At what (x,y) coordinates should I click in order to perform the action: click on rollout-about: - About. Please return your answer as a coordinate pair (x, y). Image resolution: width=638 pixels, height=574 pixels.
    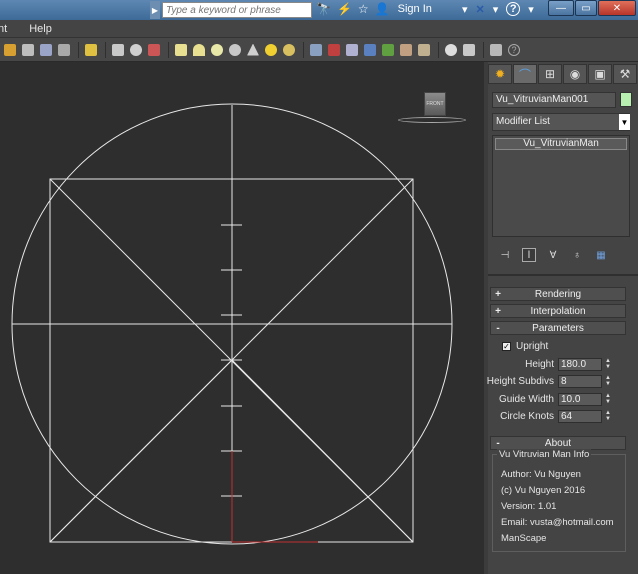
    Looking at the image, I should click on (558, 443).